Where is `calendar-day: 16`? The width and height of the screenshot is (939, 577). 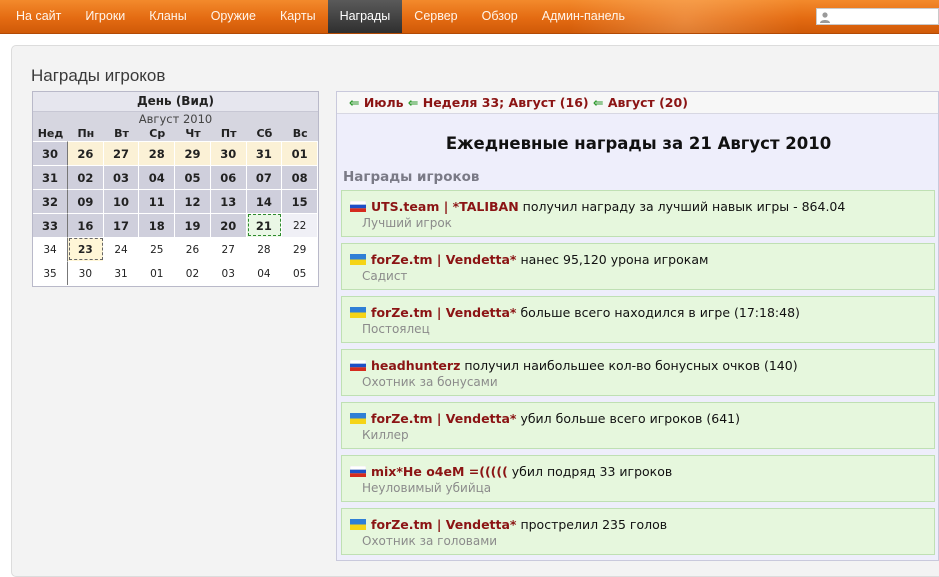 calendar-day: 16 is located at coordinates (86, 225).